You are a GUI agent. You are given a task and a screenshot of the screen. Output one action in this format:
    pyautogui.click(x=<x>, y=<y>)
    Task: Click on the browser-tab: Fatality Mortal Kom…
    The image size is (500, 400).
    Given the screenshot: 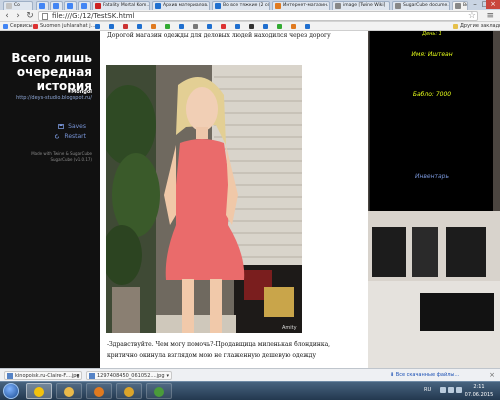 What is the action you would take?
    pyautogui.click(x=121, y=5)
    